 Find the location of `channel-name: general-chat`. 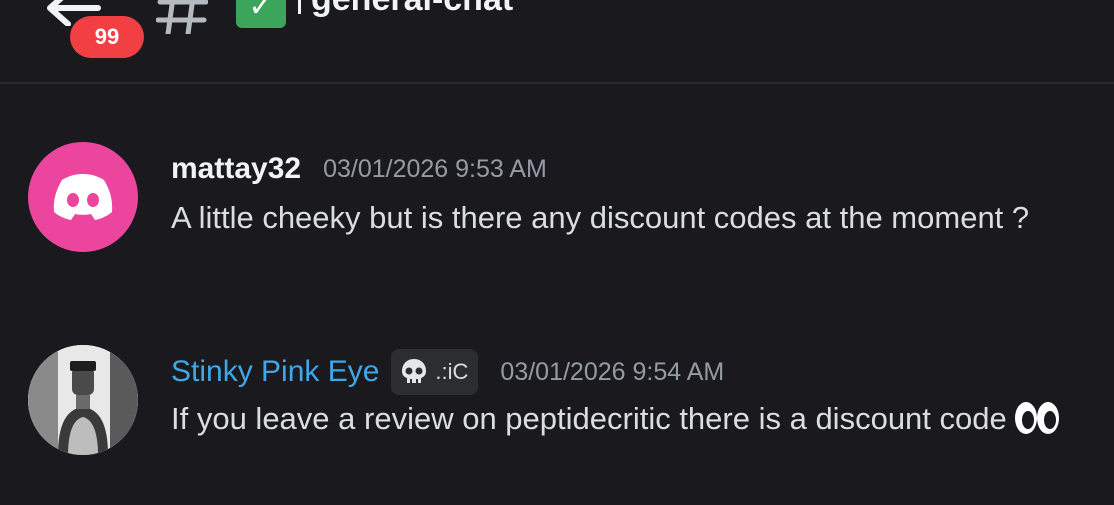

channel-name: general-chat is located at coordinates (412, 9).